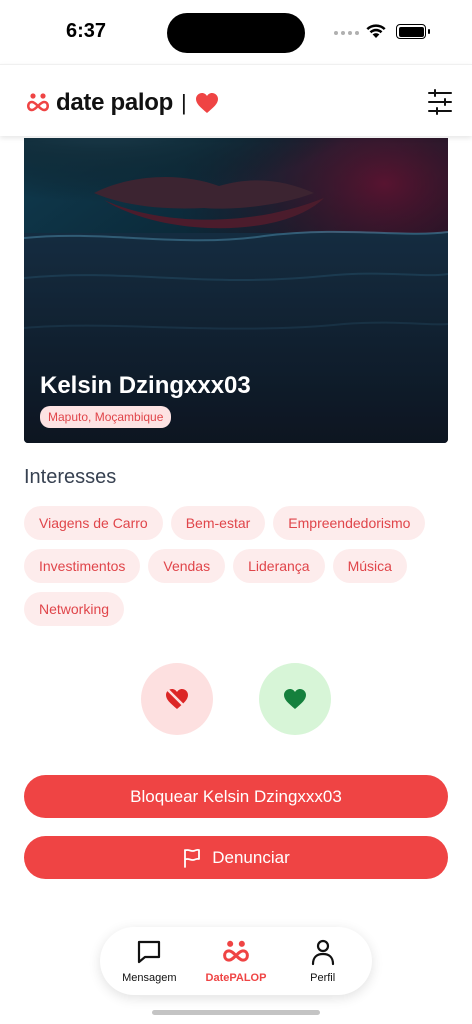 This screenshot has width=472, height=1024. I want to click on wifi-icon, so click(376, 31).